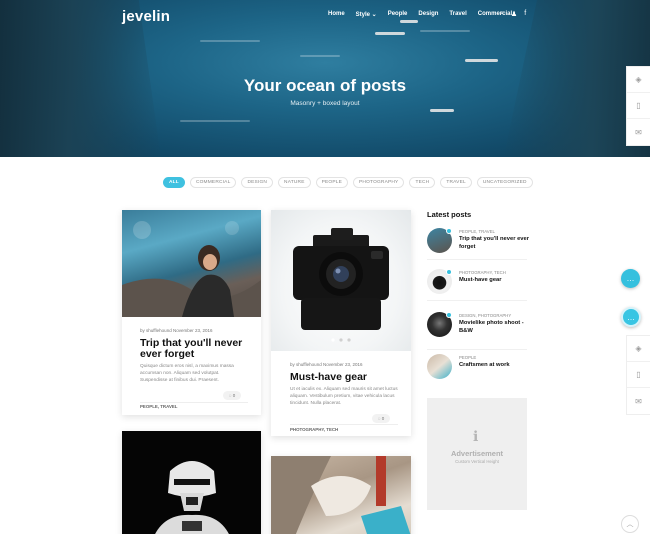 Image resolution: width=650 pixels, height=534 pixels. I want to click on latest-post-category: PEOPLE, so click(467, 357).